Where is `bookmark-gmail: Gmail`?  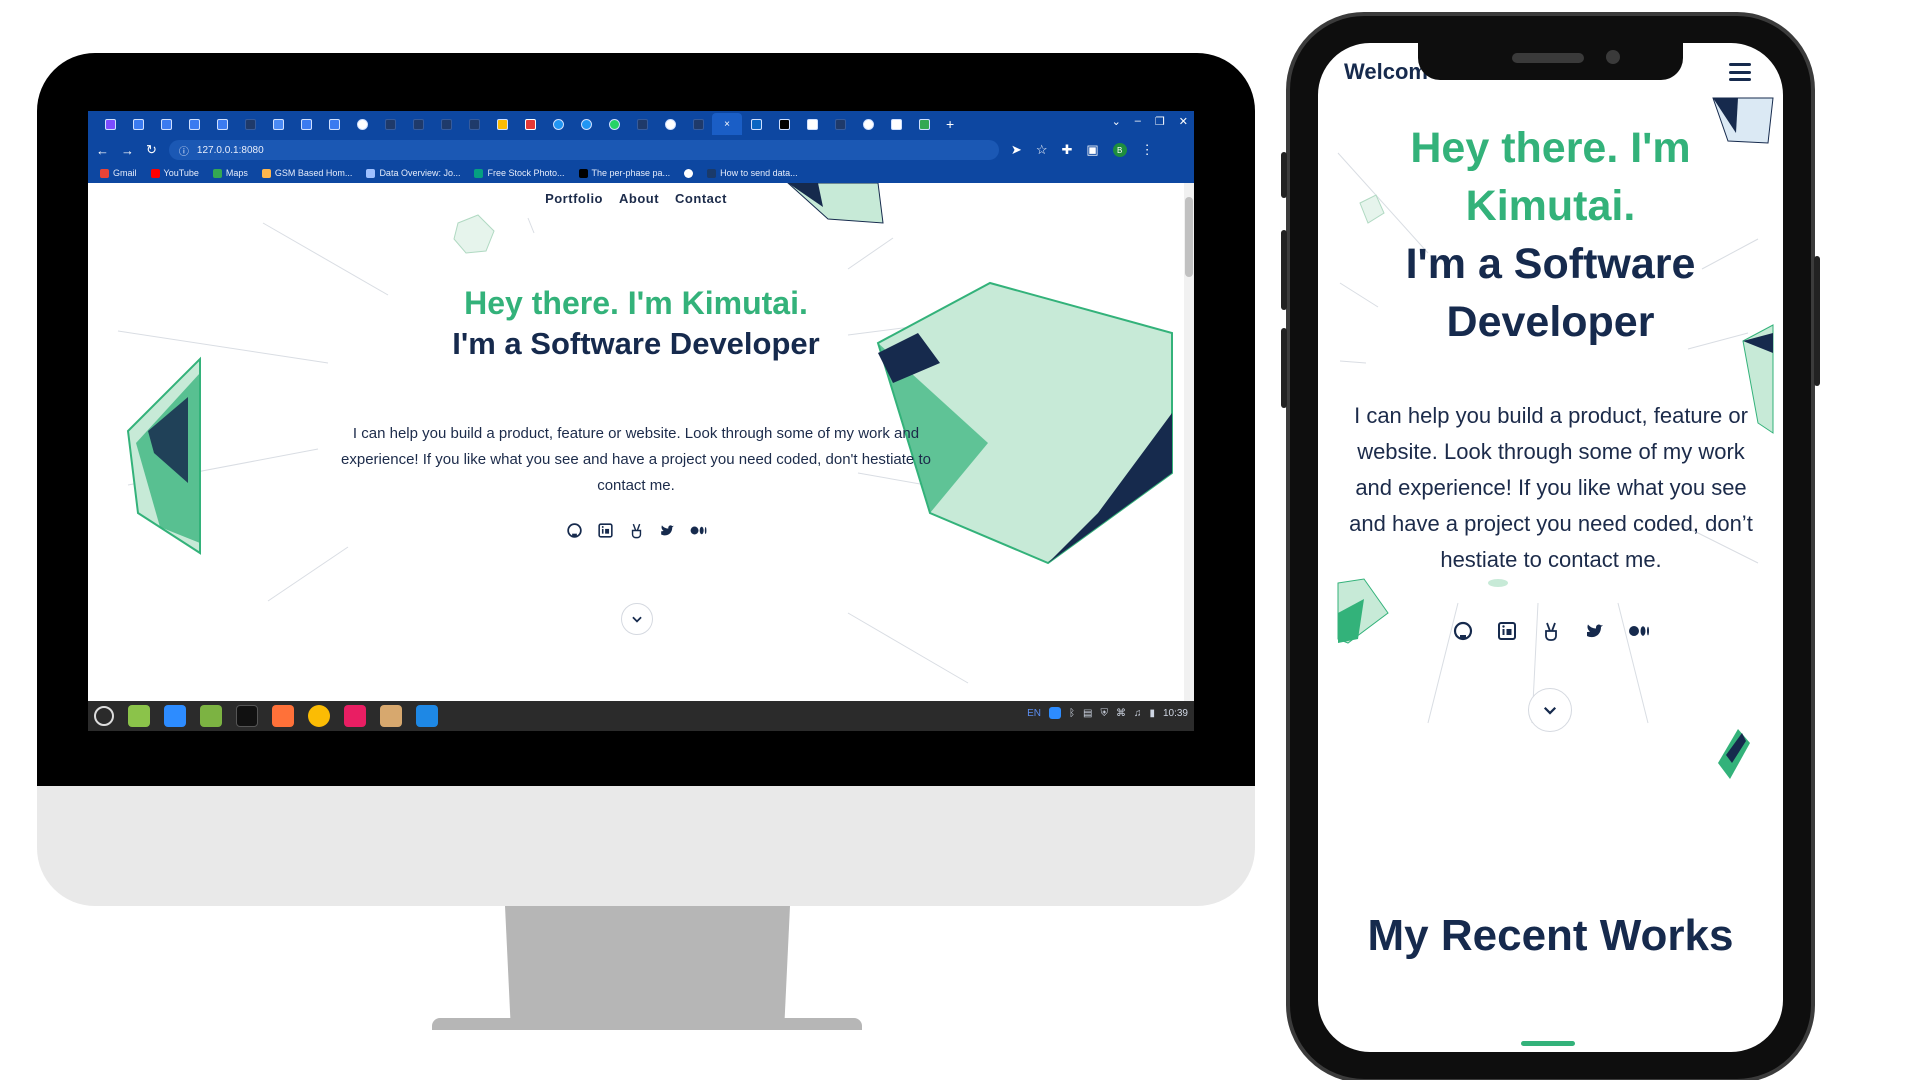 bookmark-gmail: Gmail is located at coordinates (118, 173).